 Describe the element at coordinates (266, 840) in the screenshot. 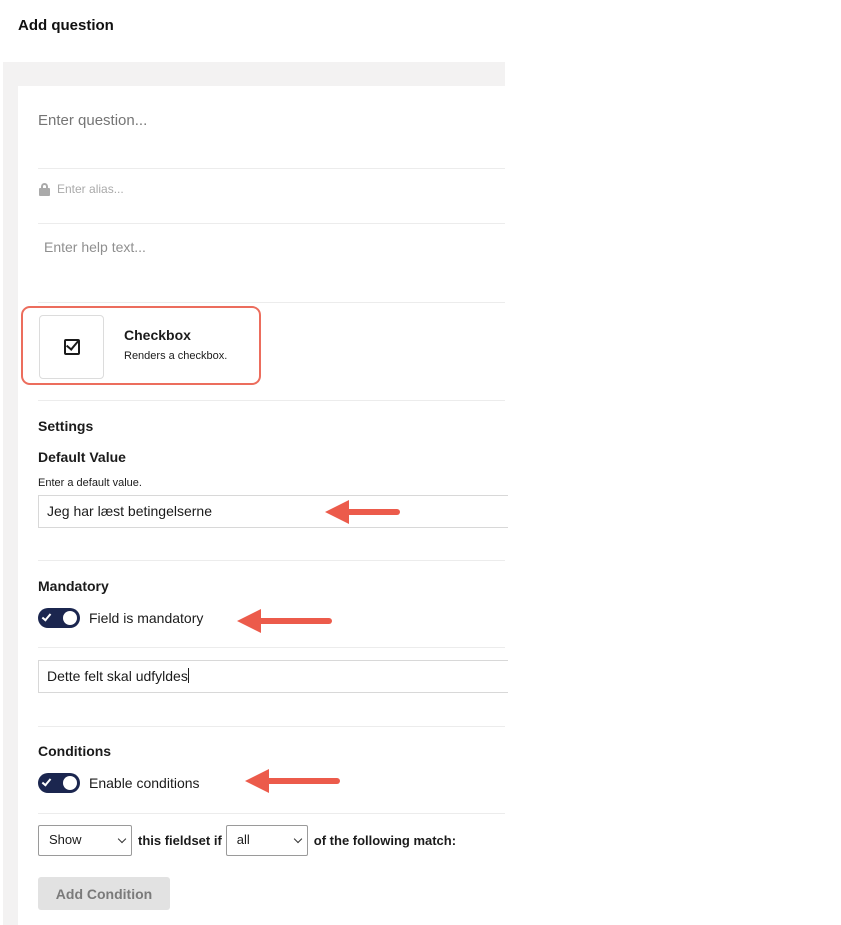

I see `match-select: all` at that location.